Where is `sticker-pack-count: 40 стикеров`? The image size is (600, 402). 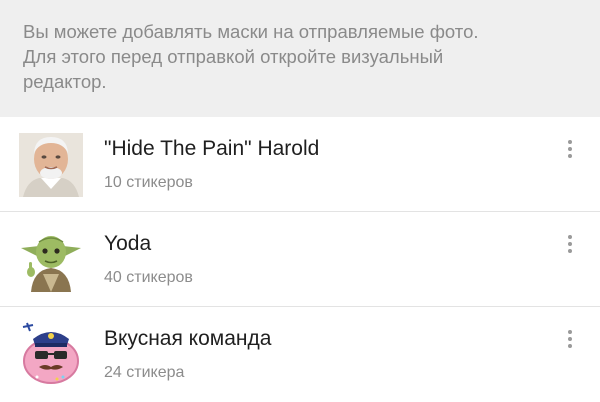 sticker-pack-count: 40 стикеров is located at coordinates (148, 277).